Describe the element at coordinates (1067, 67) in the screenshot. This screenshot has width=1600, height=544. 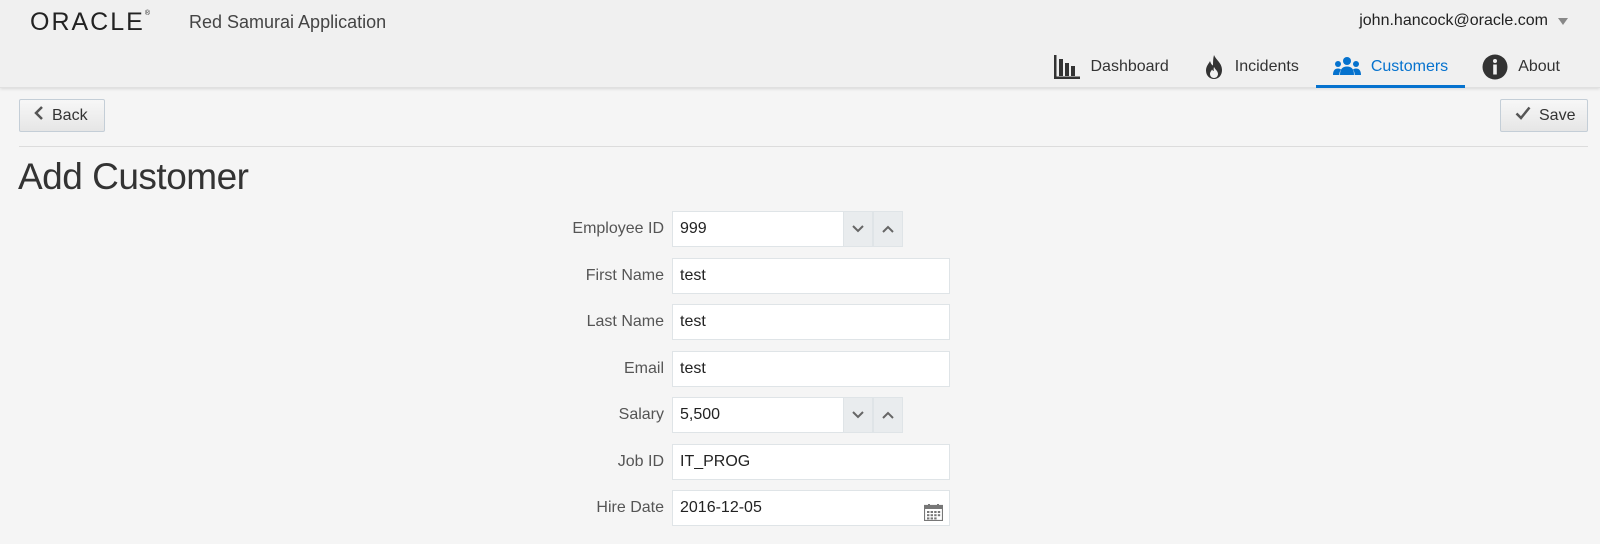
I see `bar-chart-icon` at that location.